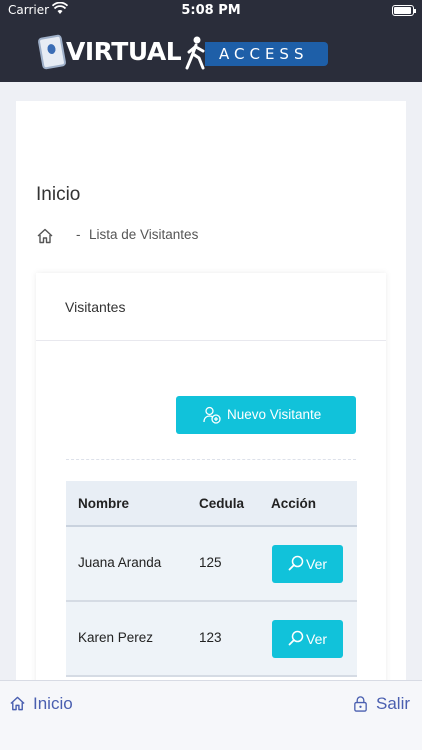 The height and width of the screenshot is (750, 422). Describe the element at coordinates (116, 637) in the screenshot. I see `visitor-name: Karen Perez` at that location.